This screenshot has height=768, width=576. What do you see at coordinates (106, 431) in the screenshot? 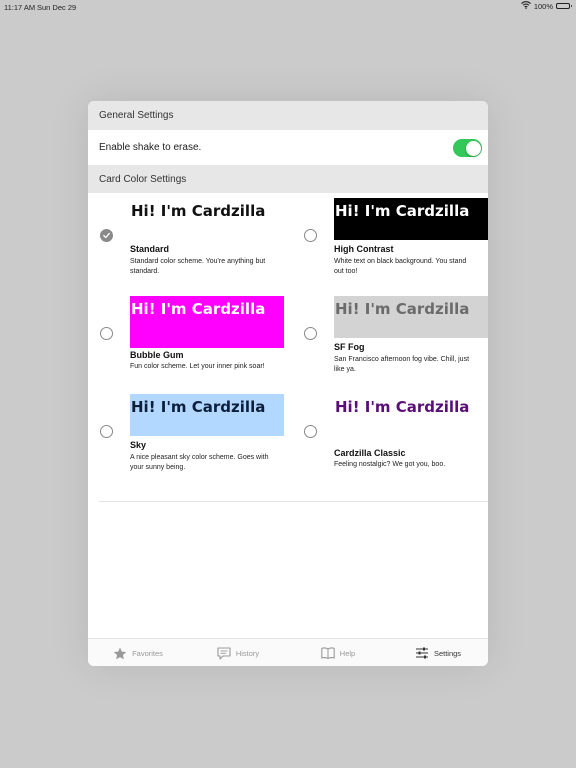
I see `radio-sky` at bounding box center [106, 431].